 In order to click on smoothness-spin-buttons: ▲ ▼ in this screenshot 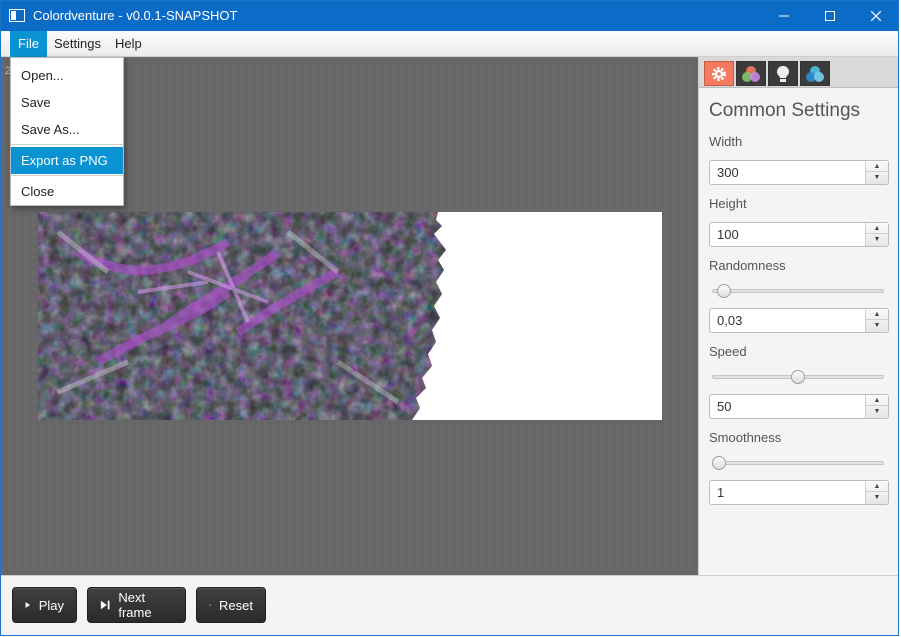, I will do `click(876, 492)`.